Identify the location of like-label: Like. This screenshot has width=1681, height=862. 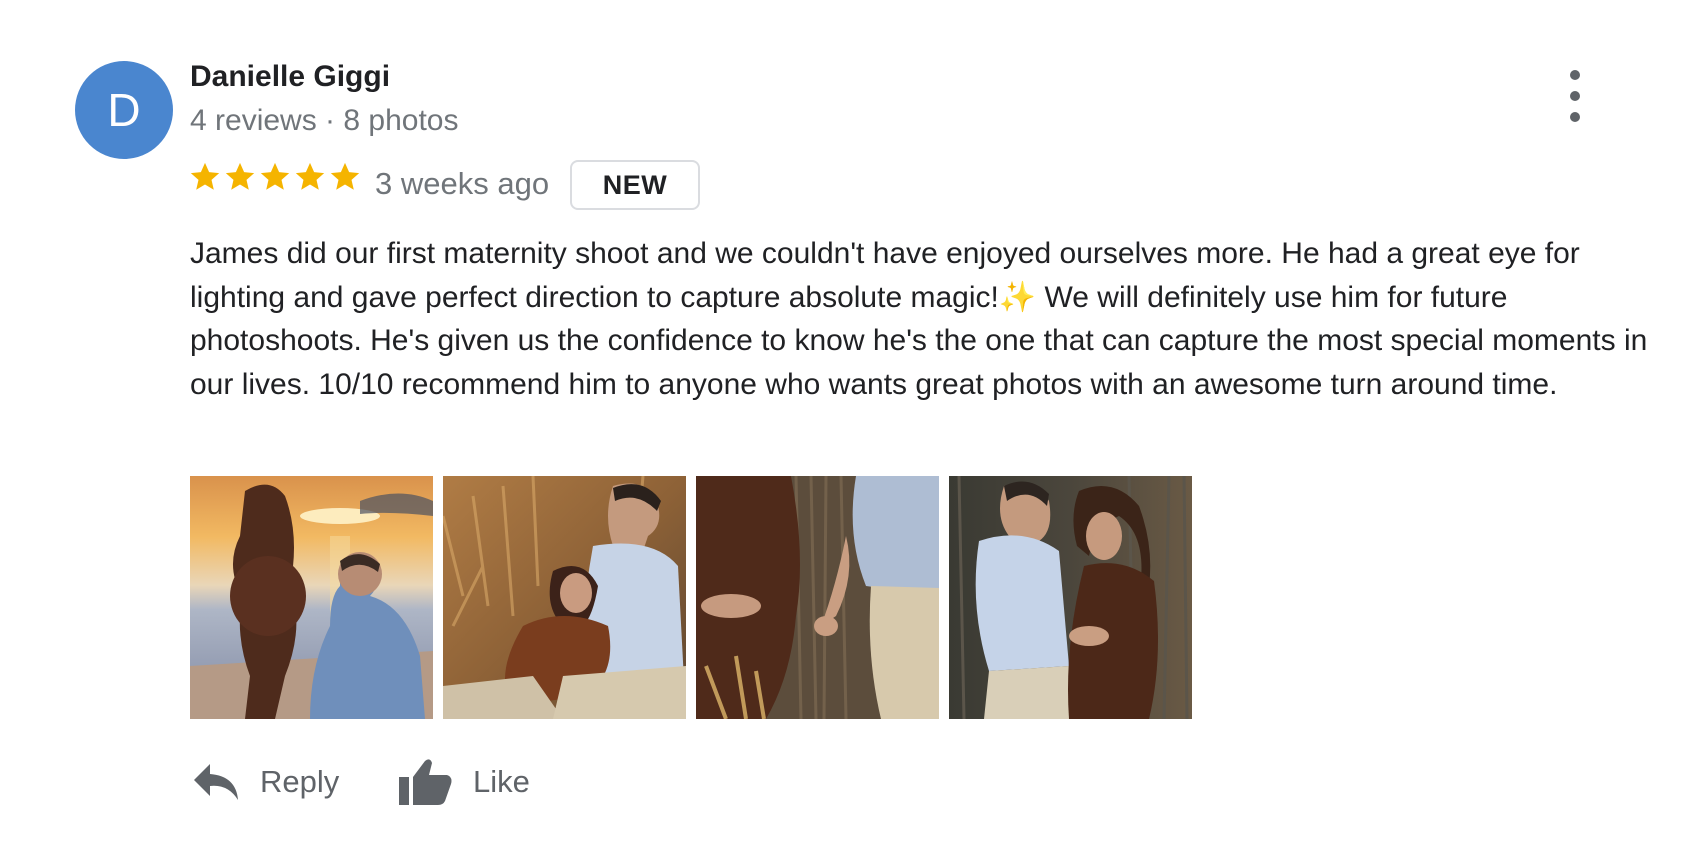
(501, 781).